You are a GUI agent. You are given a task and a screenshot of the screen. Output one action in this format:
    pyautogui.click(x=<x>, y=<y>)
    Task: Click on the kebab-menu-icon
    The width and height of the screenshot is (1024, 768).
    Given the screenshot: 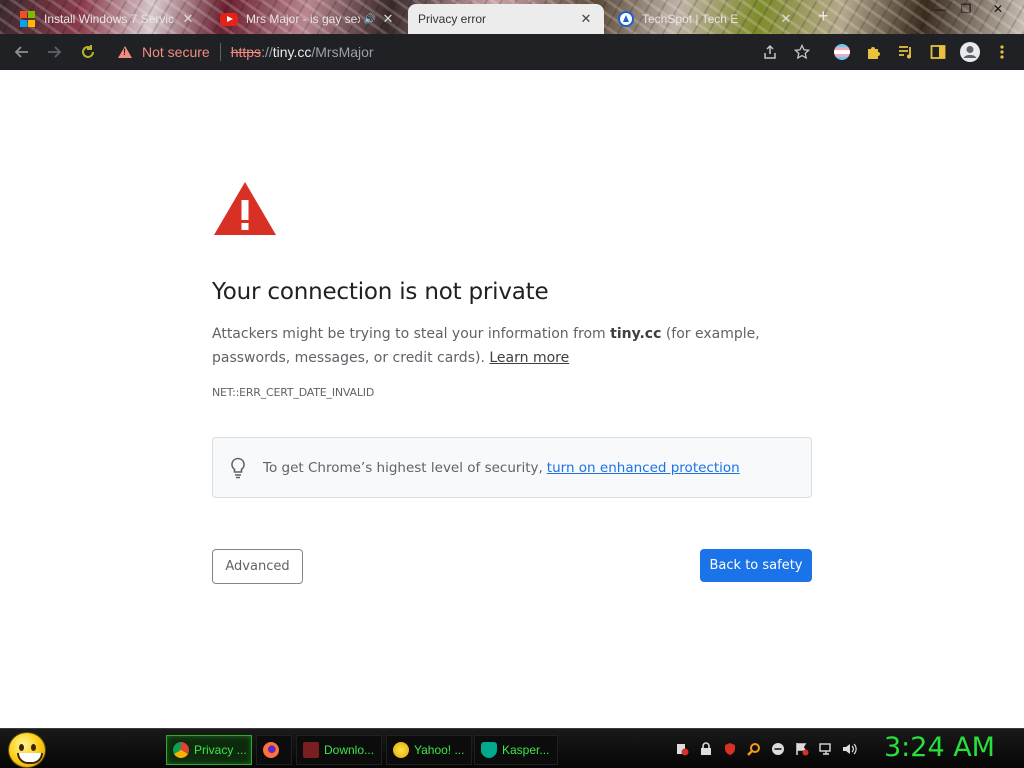 What is the action you would take?
    pyautogui.click(x=1002, y=52)
    